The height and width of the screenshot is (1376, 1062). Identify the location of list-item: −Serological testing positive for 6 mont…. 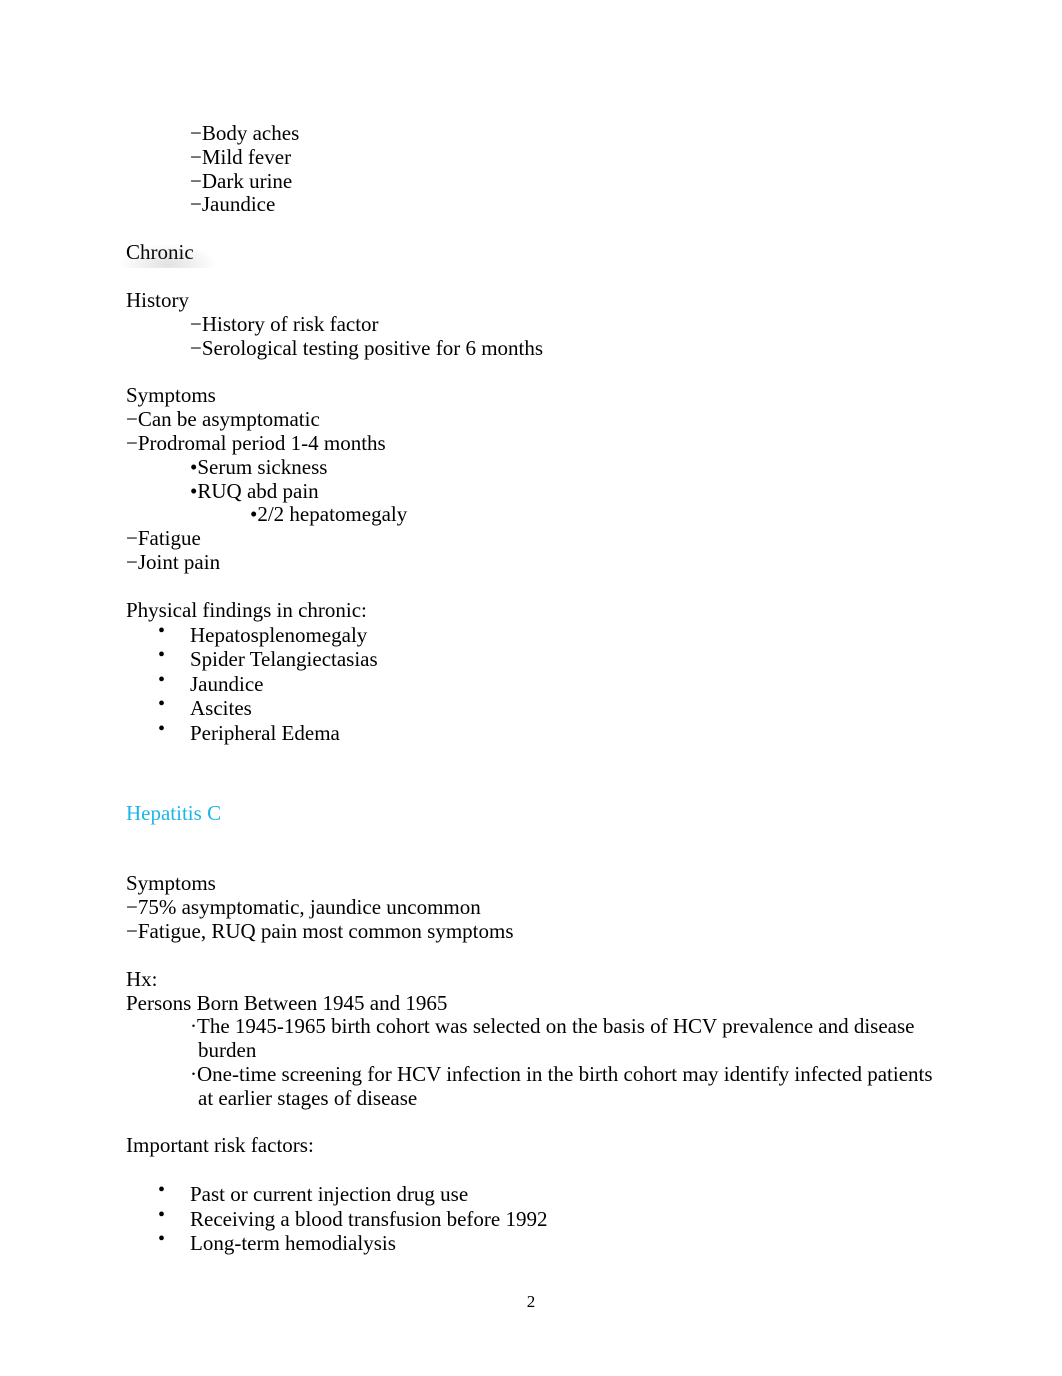
(367, 347).